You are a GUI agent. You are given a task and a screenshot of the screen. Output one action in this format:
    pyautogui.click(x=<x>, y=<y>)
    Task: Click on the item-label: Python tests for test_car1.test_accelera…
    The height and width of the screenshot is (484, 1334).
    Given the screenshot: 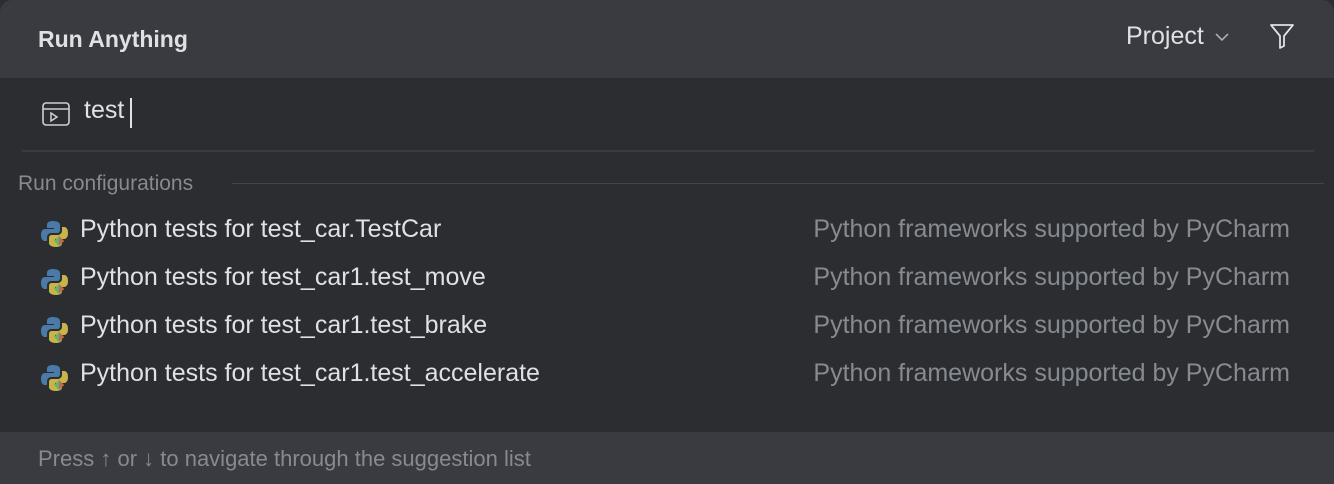 What is the action you would take?
    pyautogui.click(x=310, y=373)
    